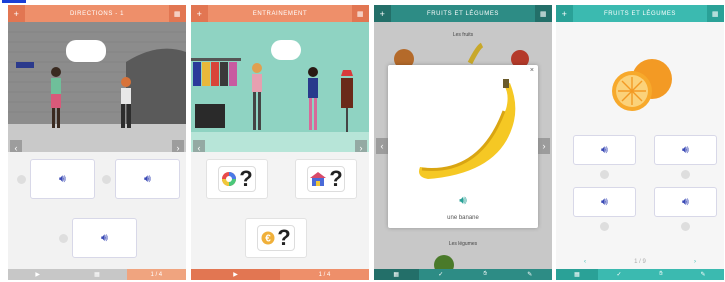  Describe the element at coordinates (444, 262) in the screenshot. I see `vegetable-thumbnails` at that location.